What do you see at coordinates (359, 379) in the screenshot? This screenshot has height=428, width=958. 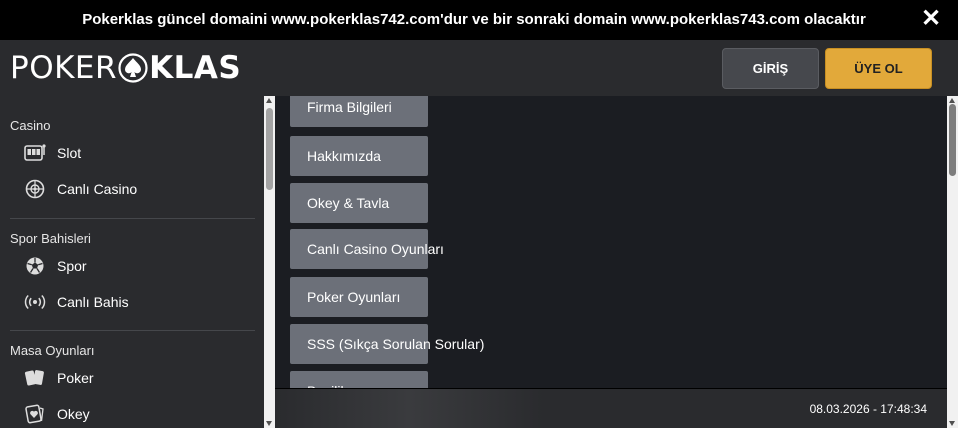 I see `menu-button-bayilik: Bayilik` at bounding box center [359, 379].